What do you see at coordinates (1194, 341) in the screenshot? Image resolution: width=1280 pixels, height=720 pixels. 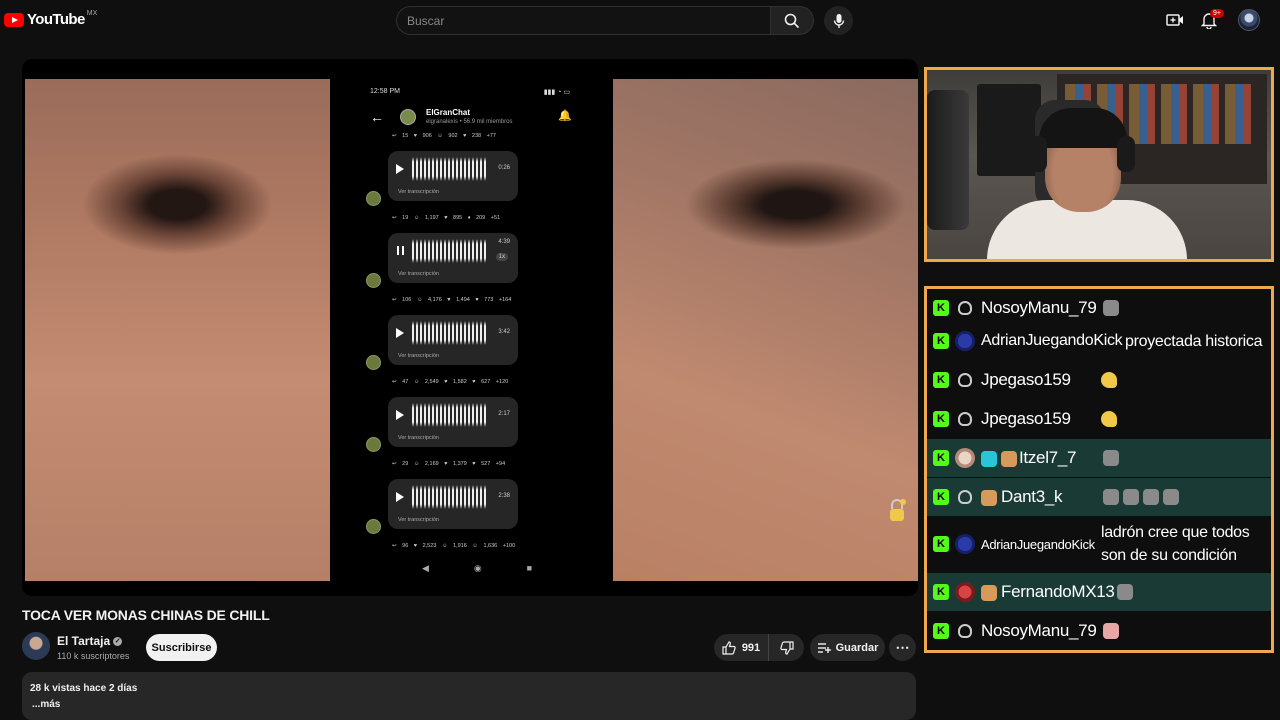 I see `chat-text: proyectada historica` at bounding box center [1194, 341].